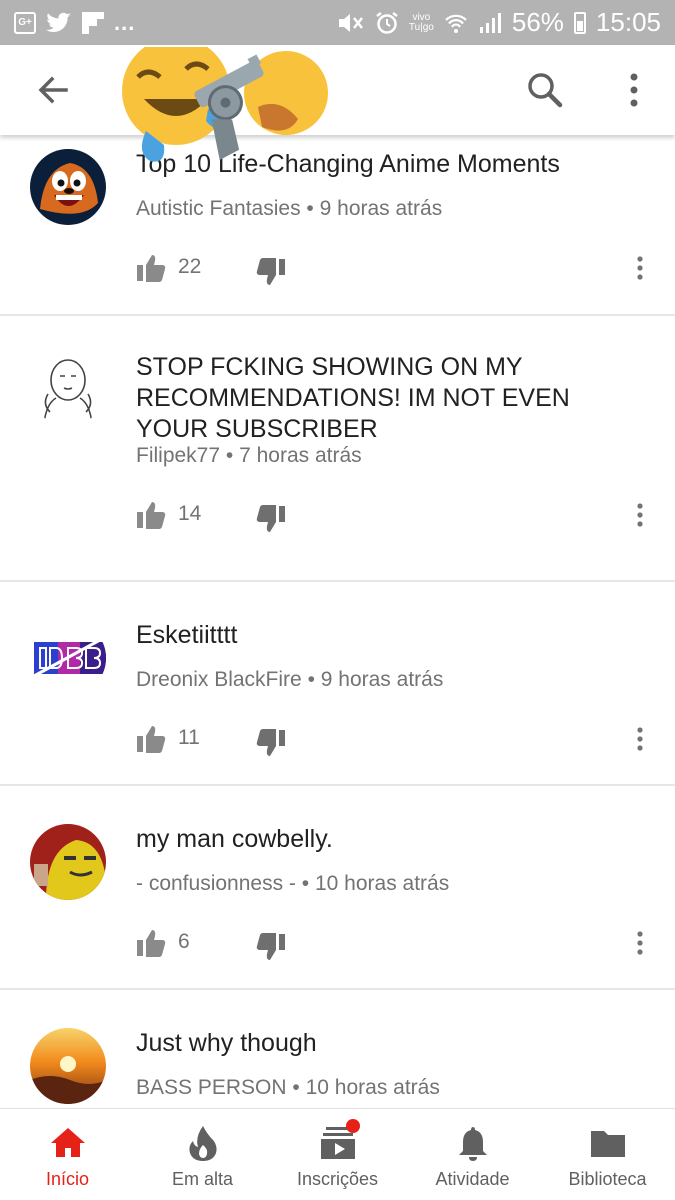 This screenshot has height=1200, width=675. I want to click on bandicoot-avatar, so click(68, 187).